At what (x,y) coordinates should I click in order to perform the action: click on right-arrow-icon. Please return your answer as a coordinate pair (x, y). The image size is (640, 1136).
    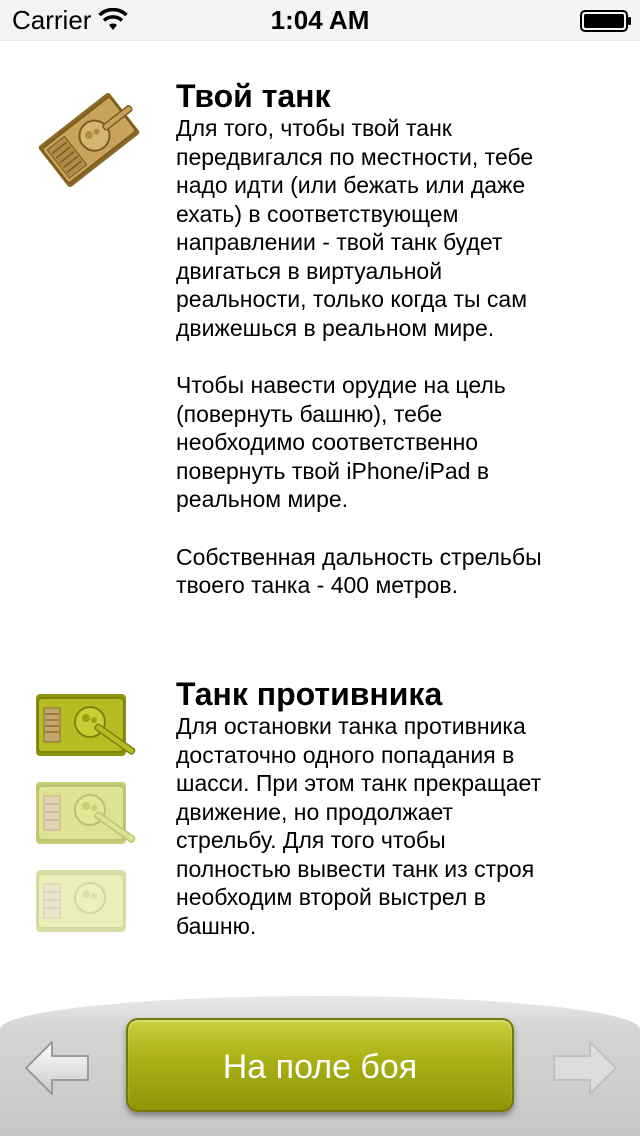
    Looking at the image, I should click on (585, 1068).